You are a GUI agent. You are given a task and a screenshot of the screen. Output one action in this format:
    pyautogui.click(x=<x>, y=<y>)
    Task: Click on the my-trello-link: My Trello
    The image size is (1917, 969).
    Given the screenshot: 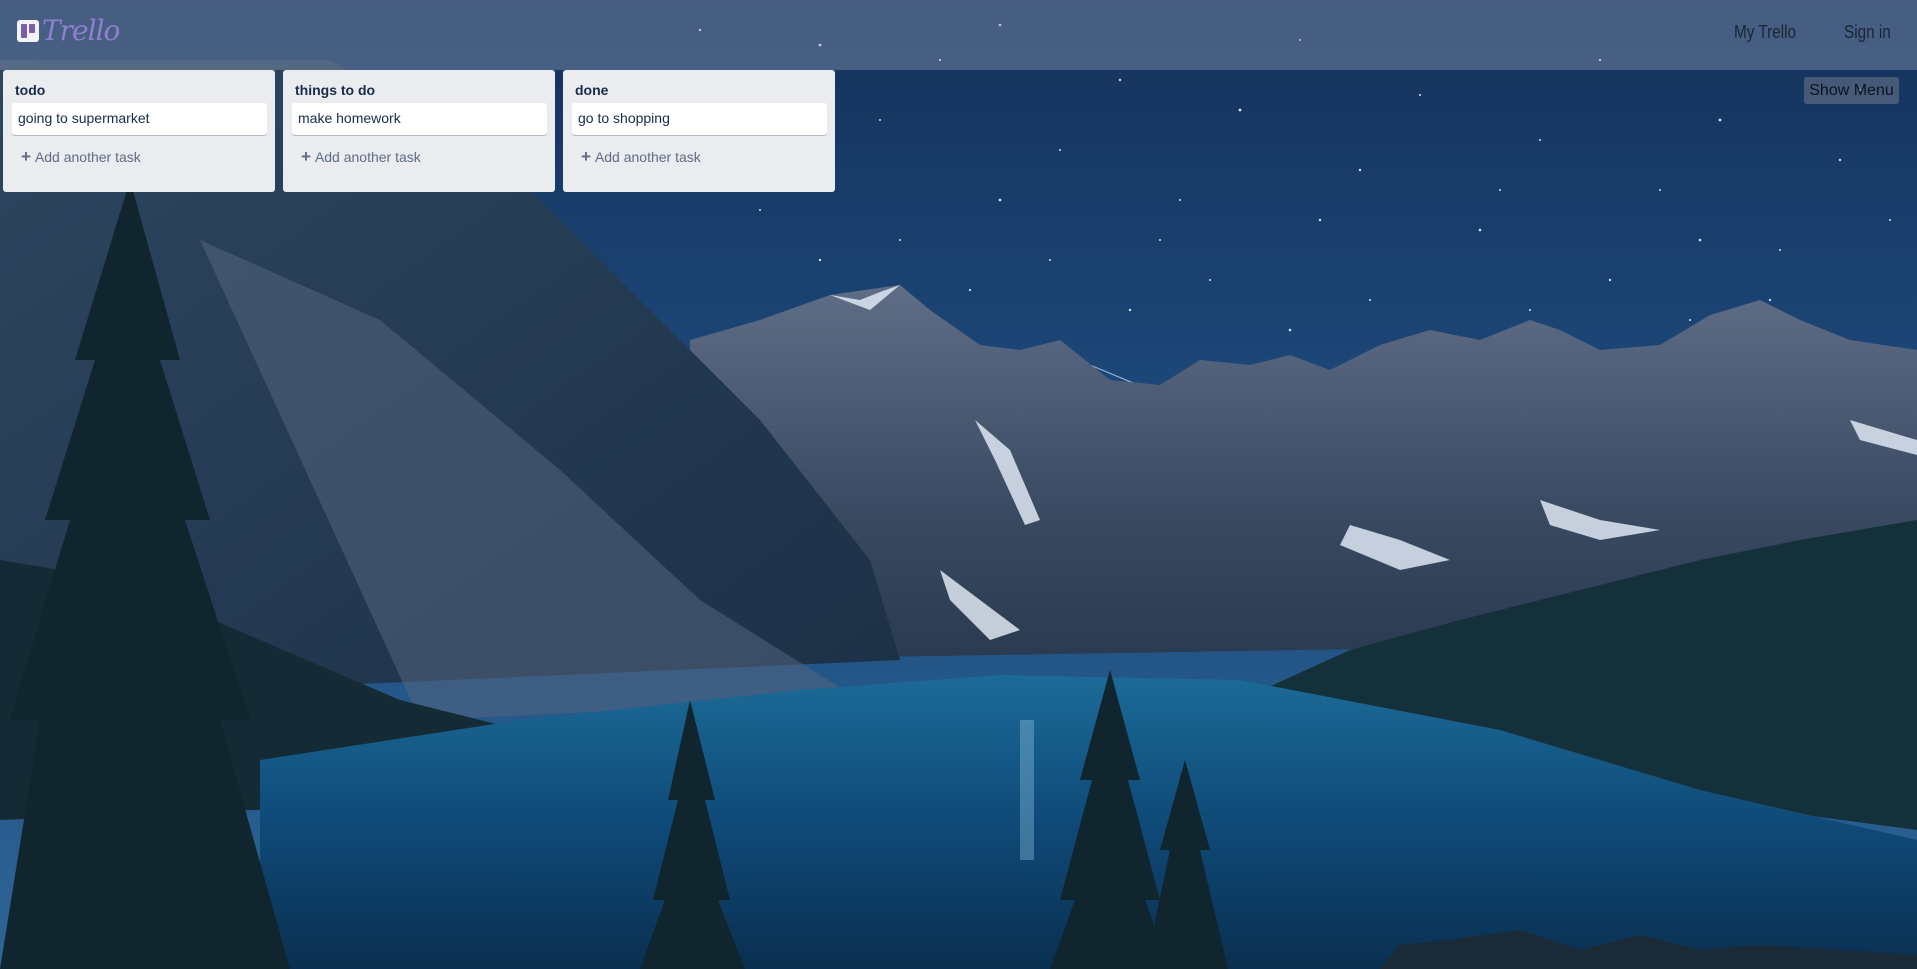 What is the action you would take?
    pyautogui.click(x=1765, y=32)
    